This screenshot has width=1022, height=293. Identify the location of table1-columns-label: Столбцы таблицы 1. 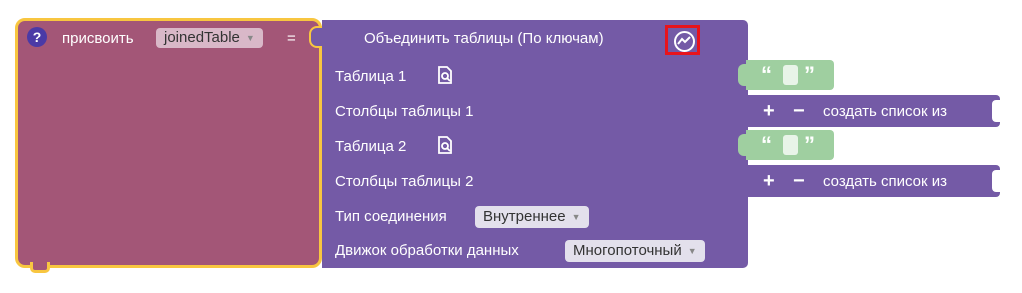
(404, 111).